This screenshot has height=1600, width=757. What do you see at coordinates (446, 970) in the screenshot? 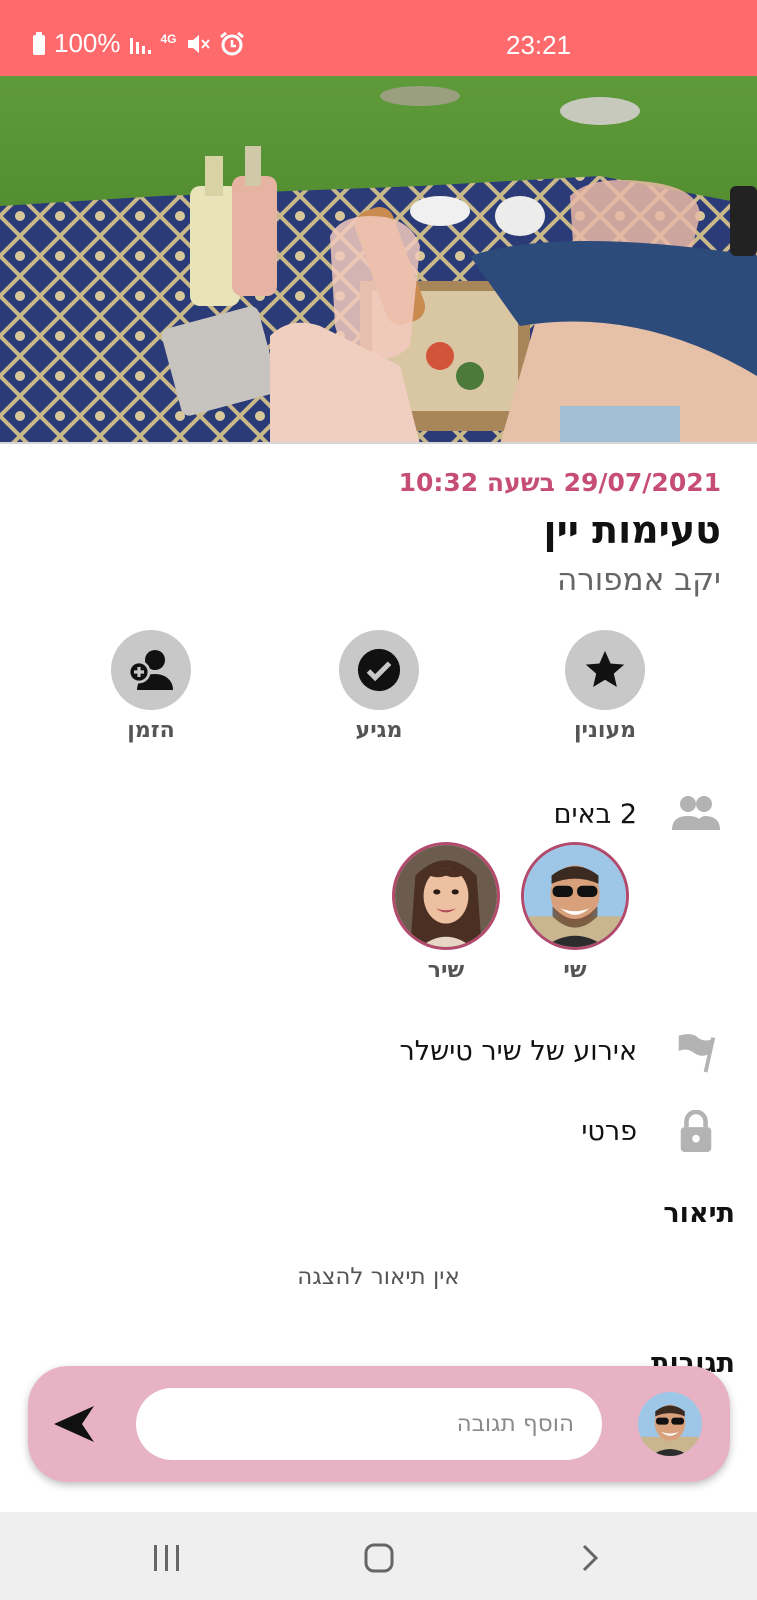
I see `attendee-name: שיר` at bounding box center [446, 970].